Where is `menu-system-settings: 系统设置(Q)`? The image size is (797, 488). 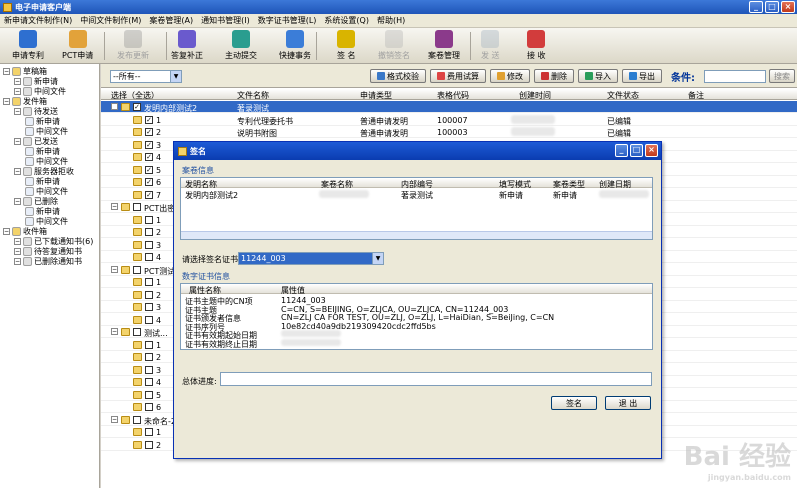 menu-system-settings: 系统设置(Q) is located at coordinates (346, 20).